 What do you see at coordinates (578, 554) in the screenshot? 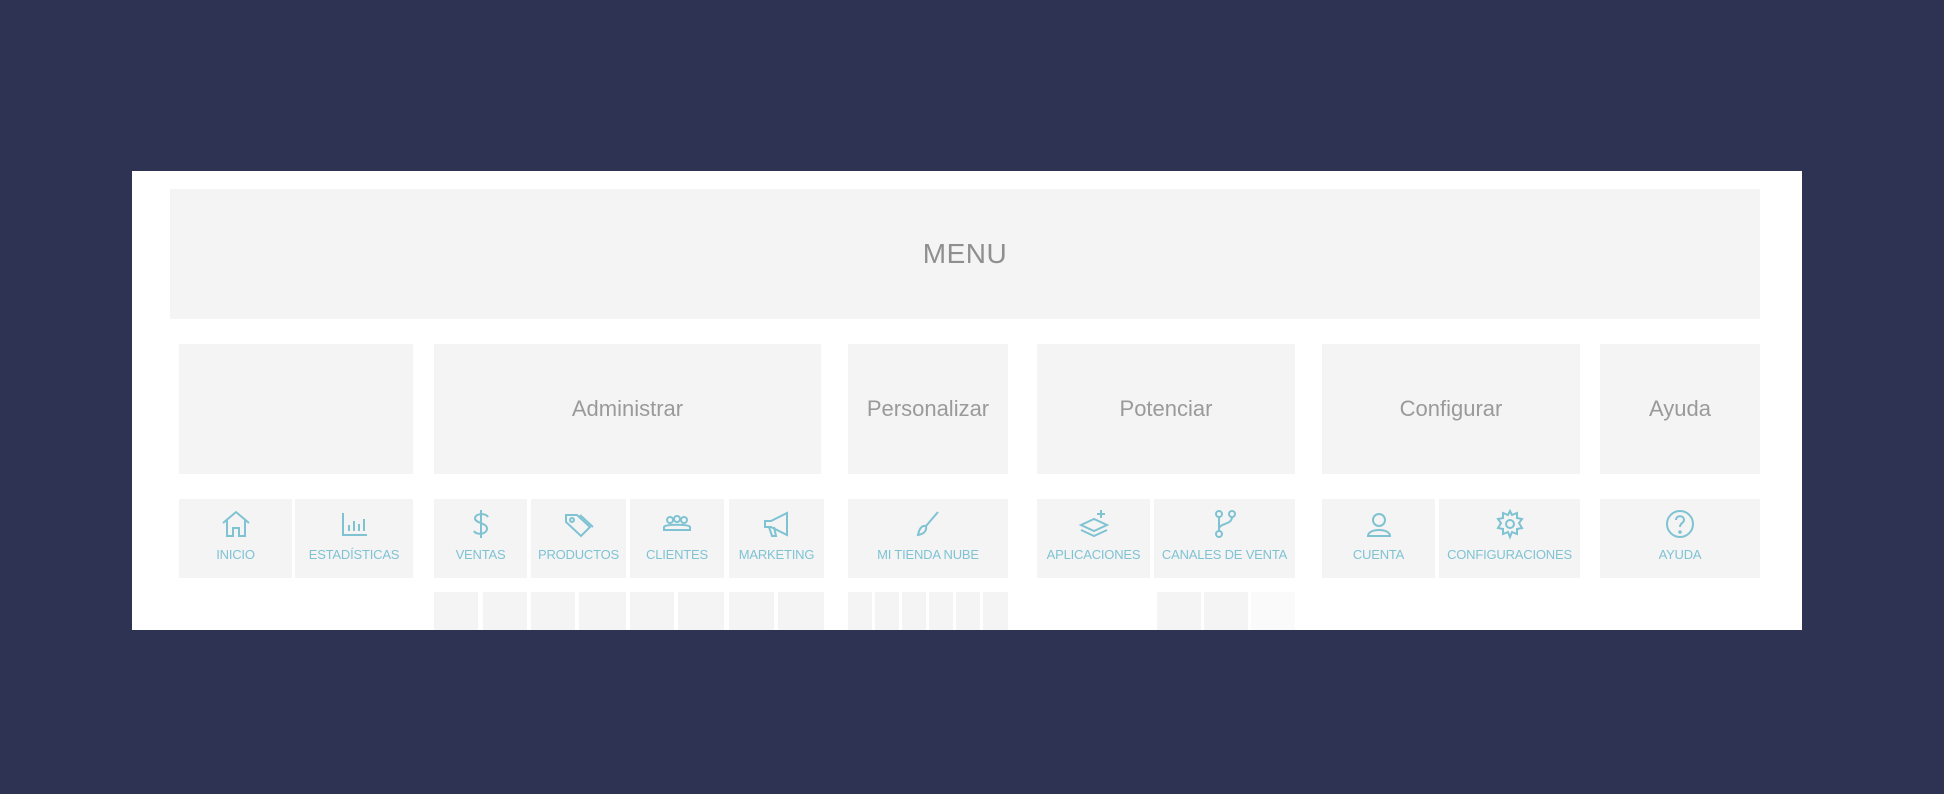
I see `menu-item-label: PRODUCTOS` at bounding box center [578, 554].